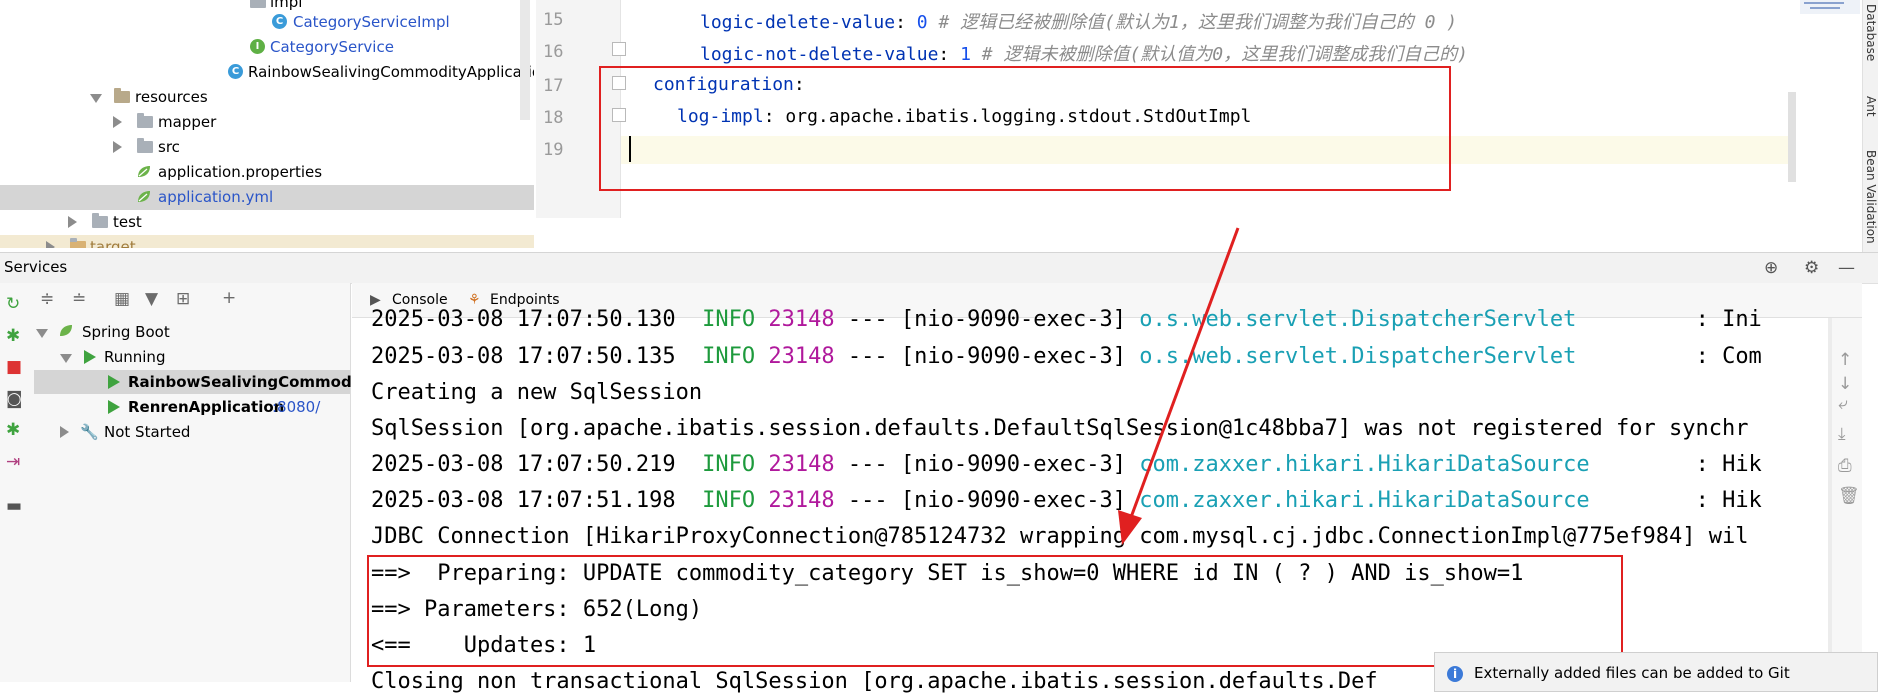 The height and width of the screenshot is (694, 1878). I want to click on tab-console: Console, so click(420, 300).